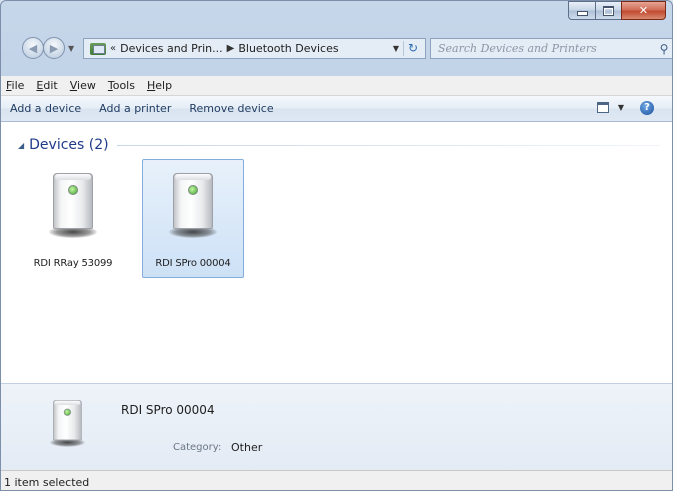 This screenshot has width=673, height=491. What do you see at coordinates (247, 447) in the screenshot?
I see `details-category-value: Other` at bounding box center [247, 447].